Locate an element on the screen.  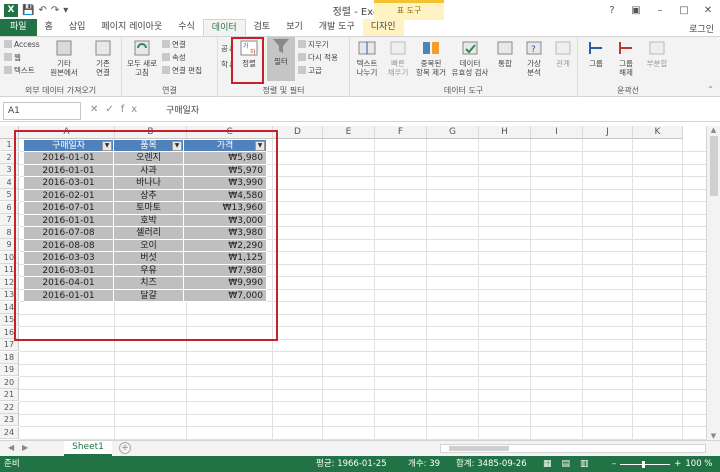
filter-button: 필터 is located at coordinates (281, 59).